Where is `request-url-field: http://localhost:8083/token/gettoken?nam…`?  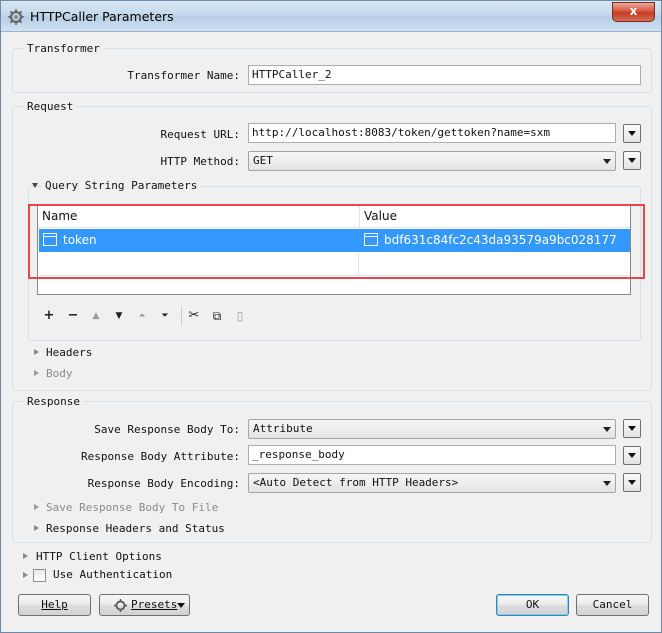 request-url-field: http://localhost:8083/token/gettoken?nam… is located at coordinates (432, 133).